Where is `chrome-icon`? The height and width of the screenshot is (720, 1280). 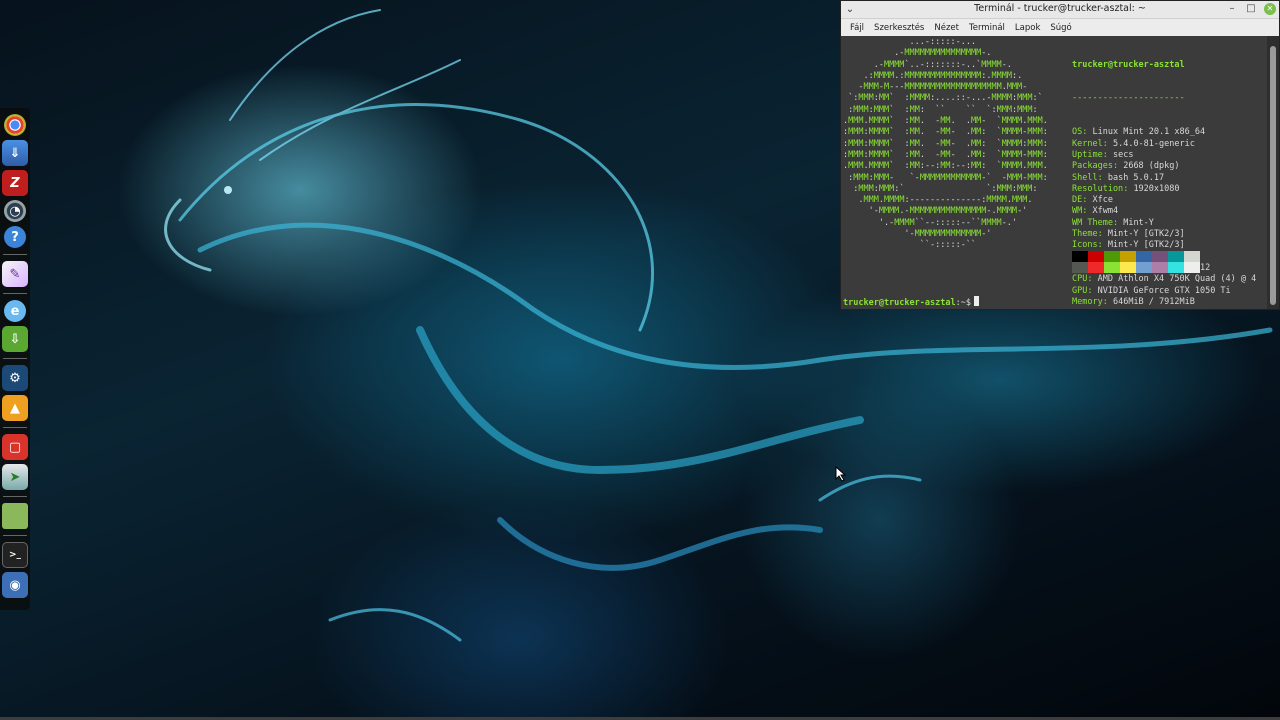
chrome-icon is located at coordinates (15, 125).